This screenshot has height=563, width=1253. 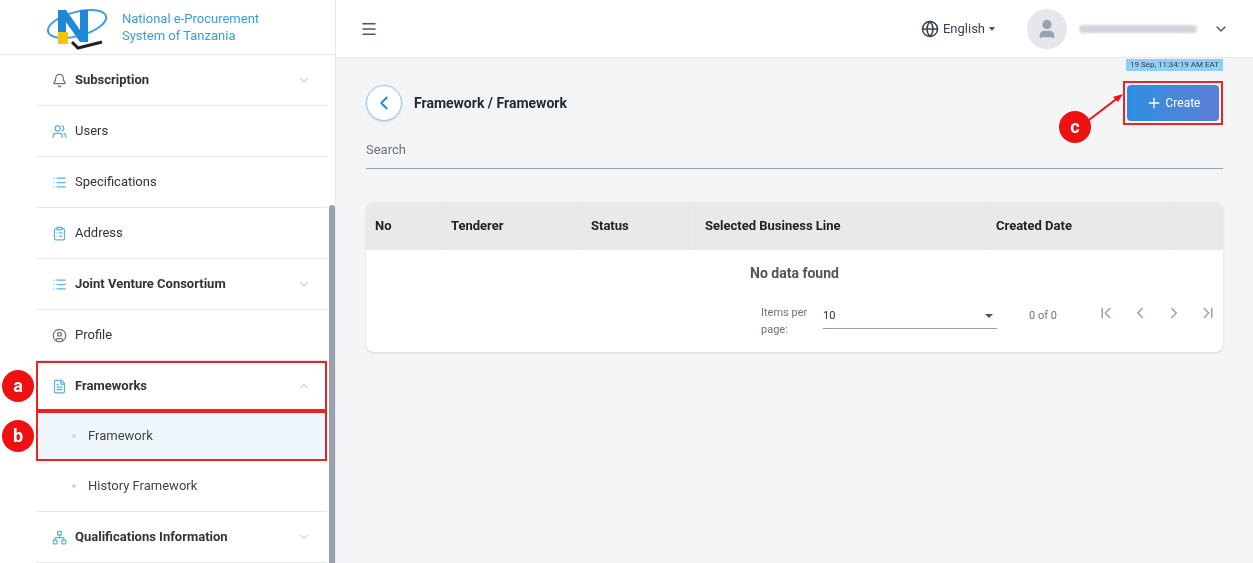 What do you see at coordinates (181, 436) in the screenshot?
I see `sidebar-subitem: Framework` at bounding box center [181, 436].